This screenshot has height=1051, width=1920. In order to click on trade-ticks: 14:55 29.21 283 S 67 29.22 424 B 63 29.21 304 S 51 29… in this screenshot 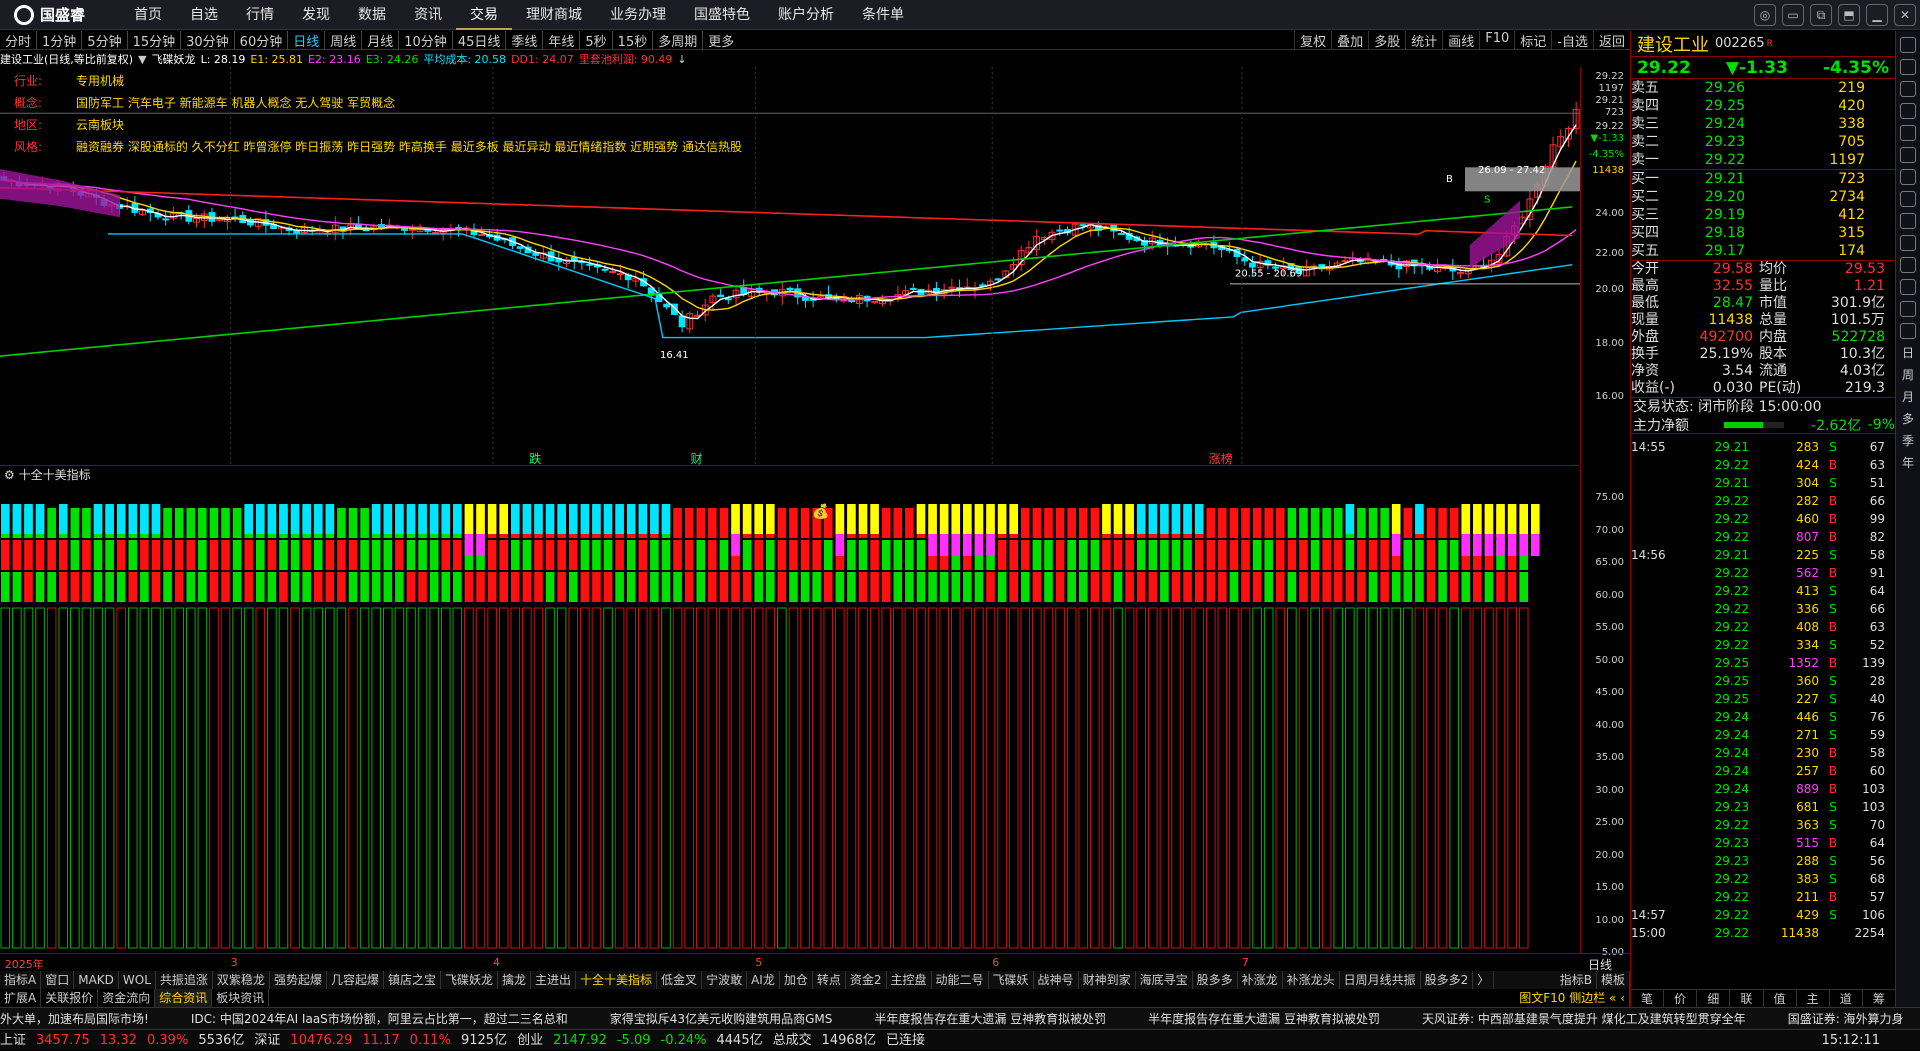, I will do `click(1763, 688)`.